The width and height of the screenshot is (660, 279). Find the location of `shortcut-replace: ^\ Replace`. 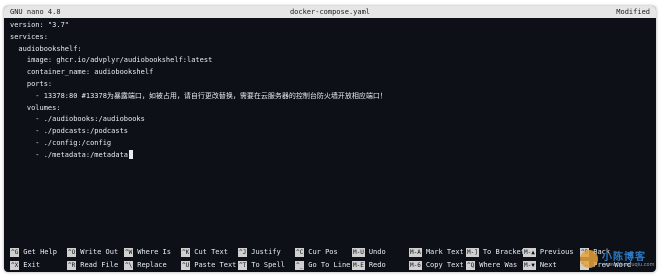

shortcut-replace: ^\ Replace is located at coordinates (145, 265).